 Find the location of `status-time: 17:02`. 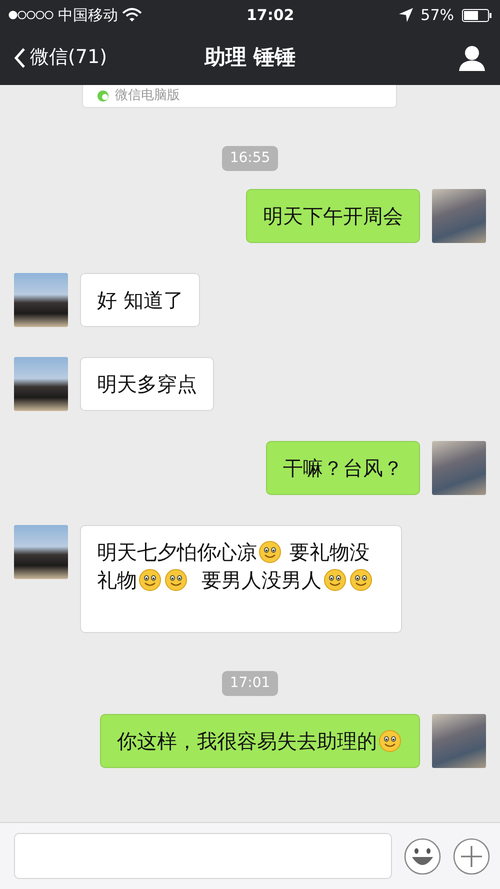

status-time: 17:02 is located at coordinates (270, 15).